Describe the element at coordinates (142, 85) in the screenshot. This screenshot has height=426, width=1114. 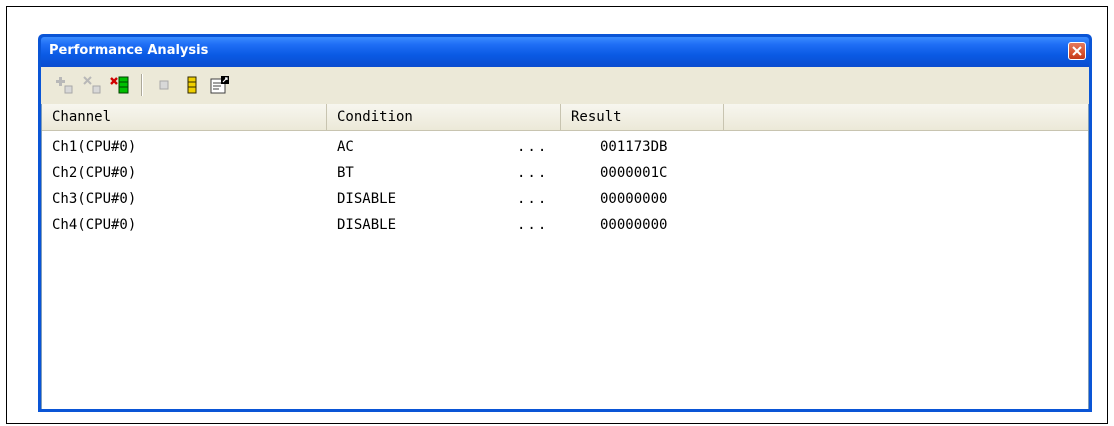
I see `toolbar-separator` at that location.